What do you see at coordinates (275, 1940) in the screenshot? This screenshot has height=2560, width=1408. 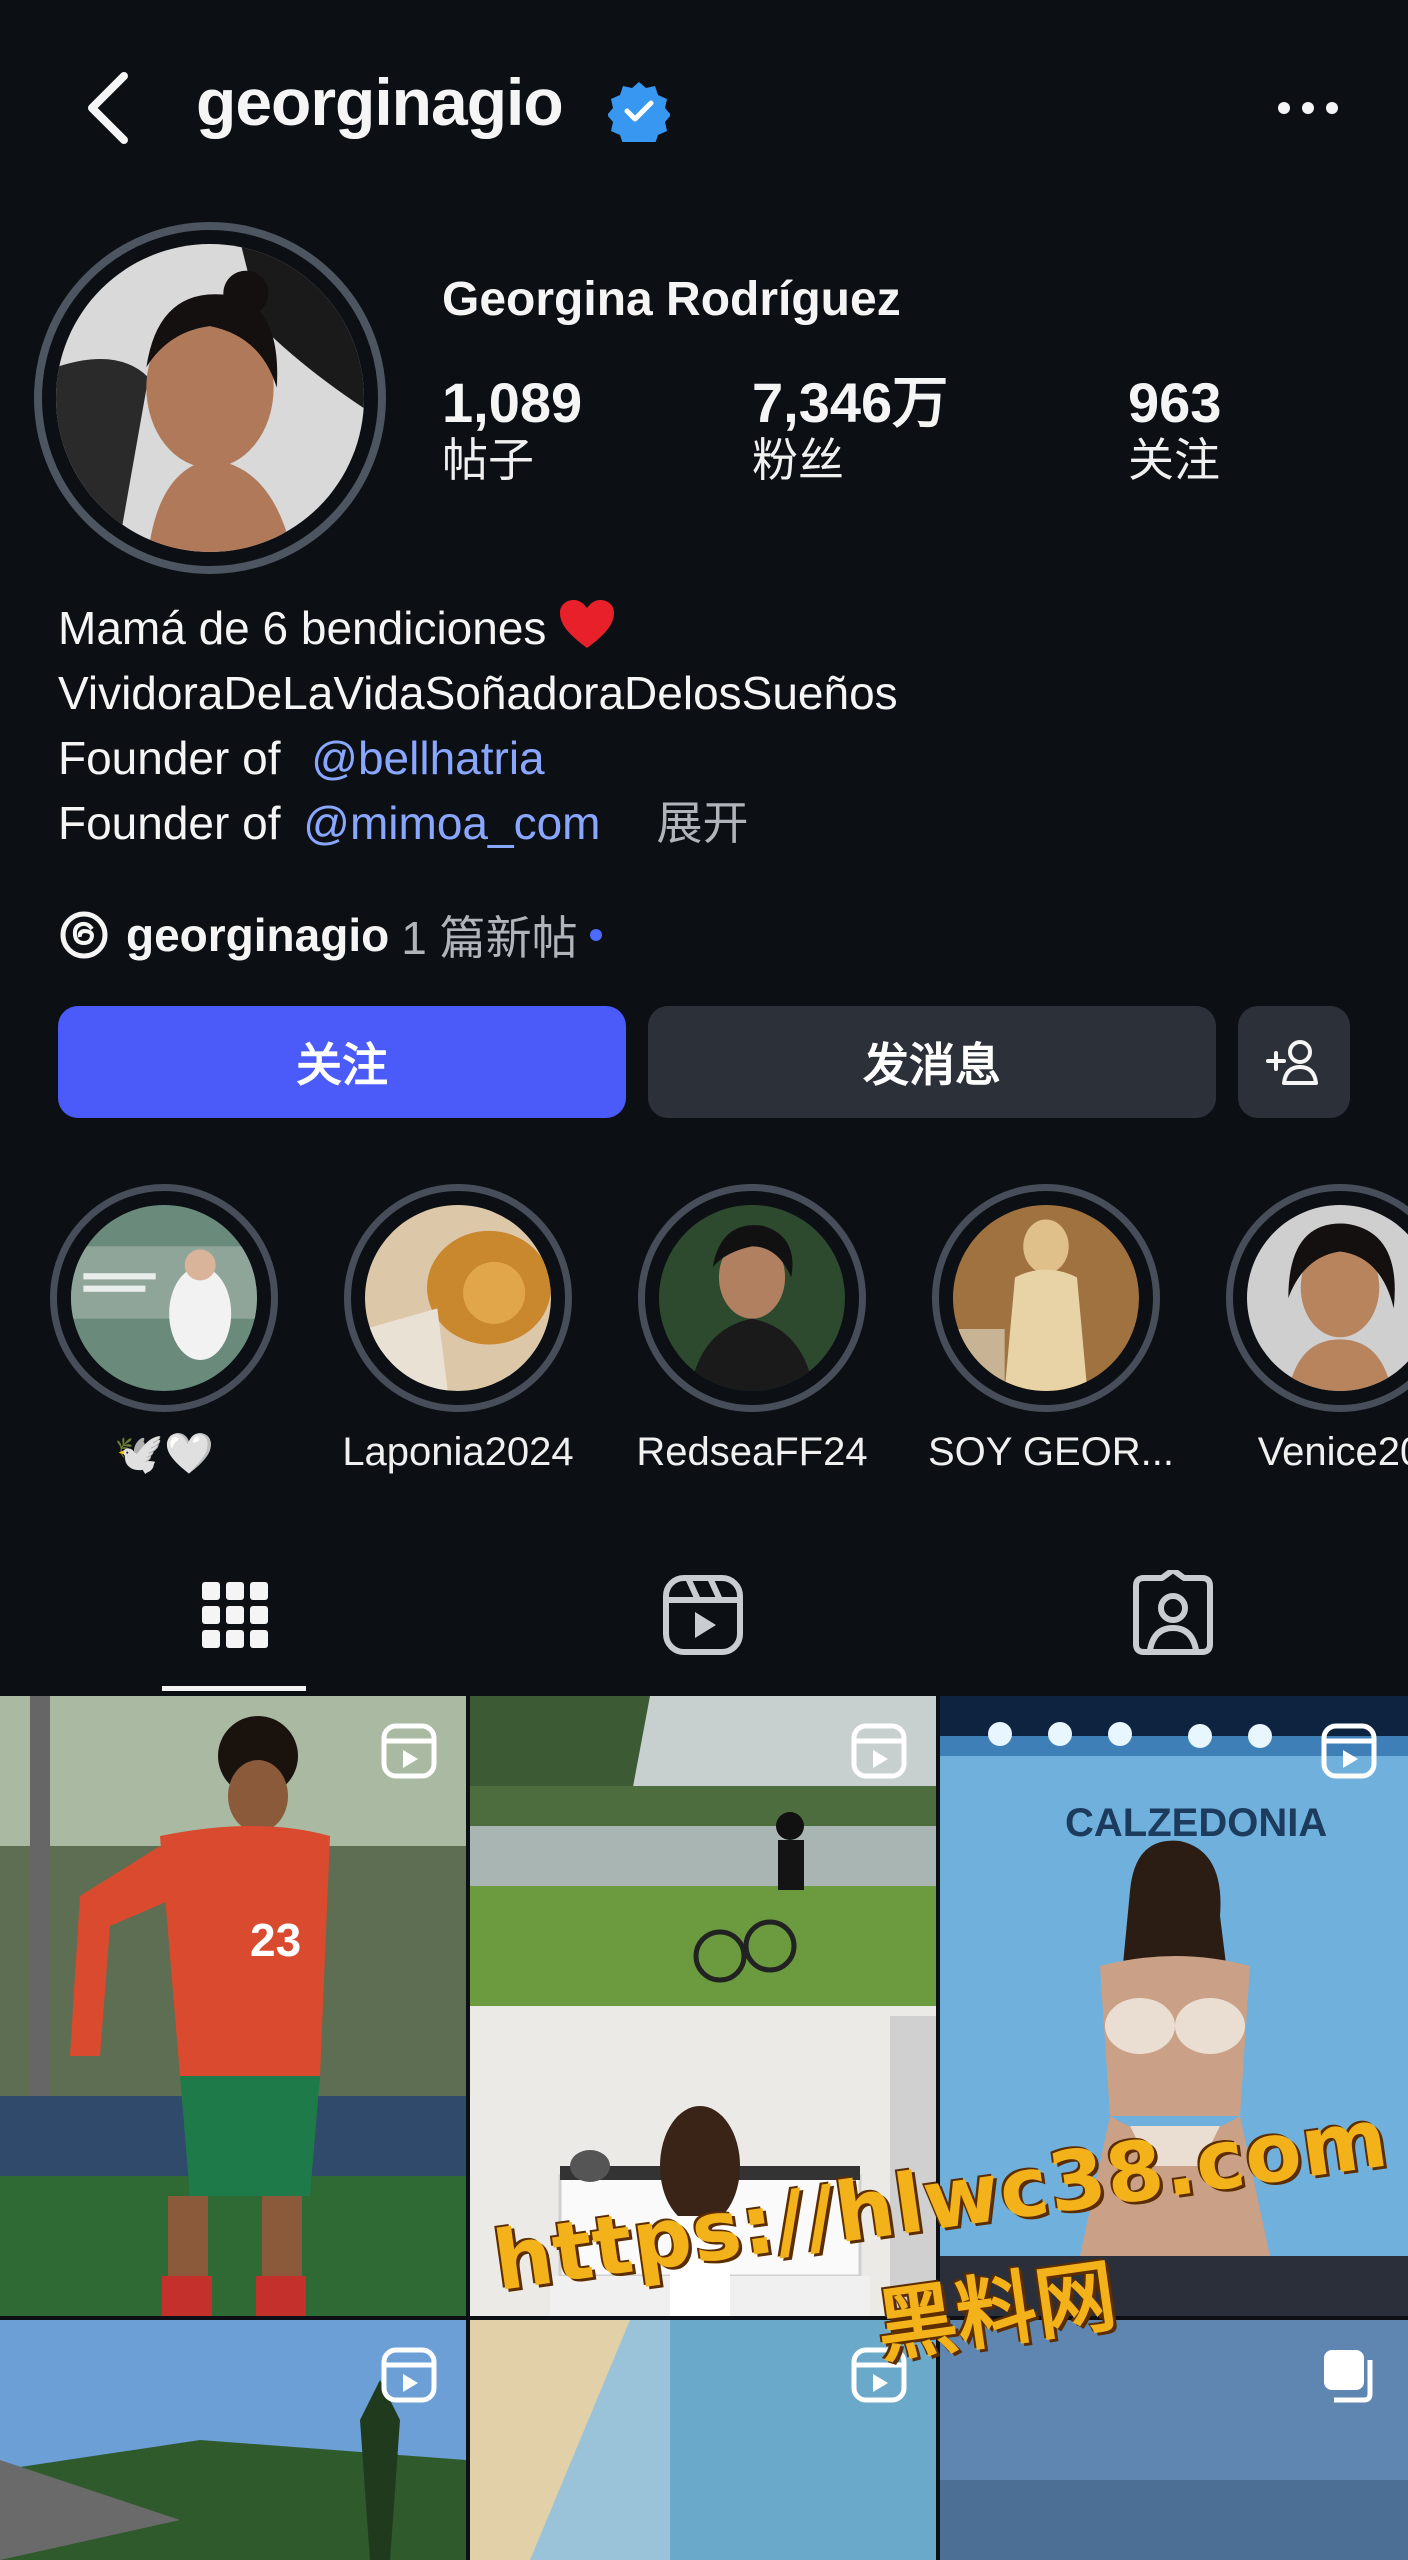 I see `svg-text: 23` at bounding box center [275, 1940].